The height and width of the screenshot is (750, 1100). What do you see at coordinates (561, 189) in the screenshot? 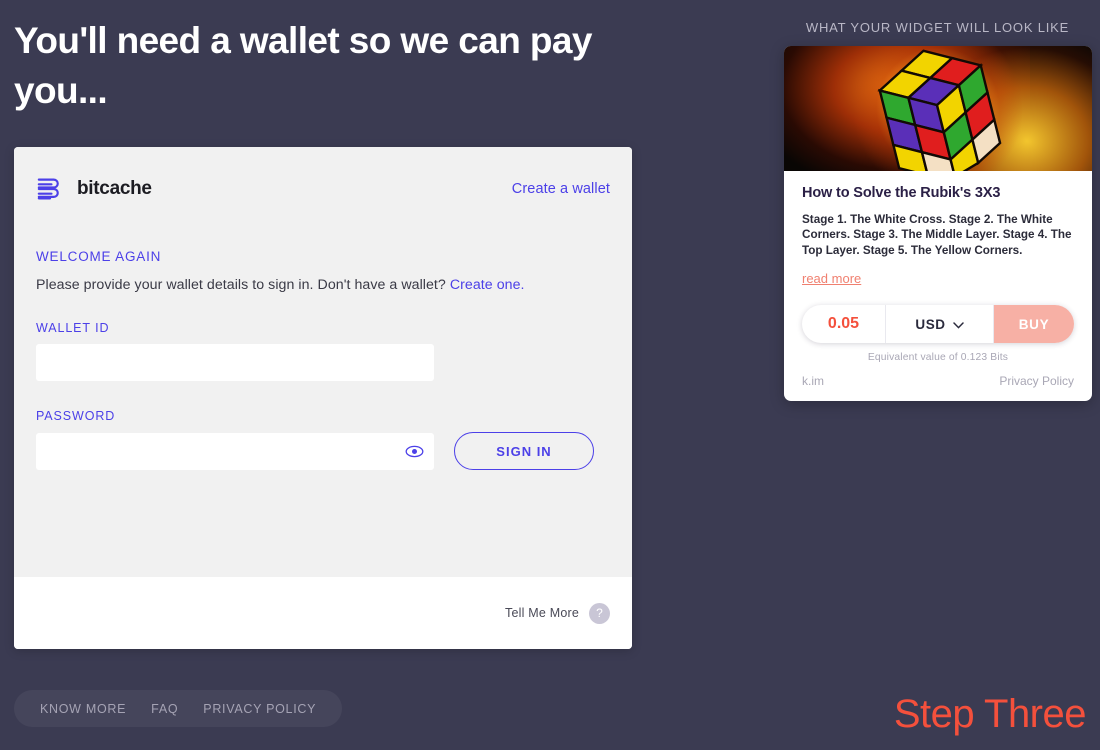
I see `create-a-wallet-link: Create a wallet` at bounding box center [561, 189].